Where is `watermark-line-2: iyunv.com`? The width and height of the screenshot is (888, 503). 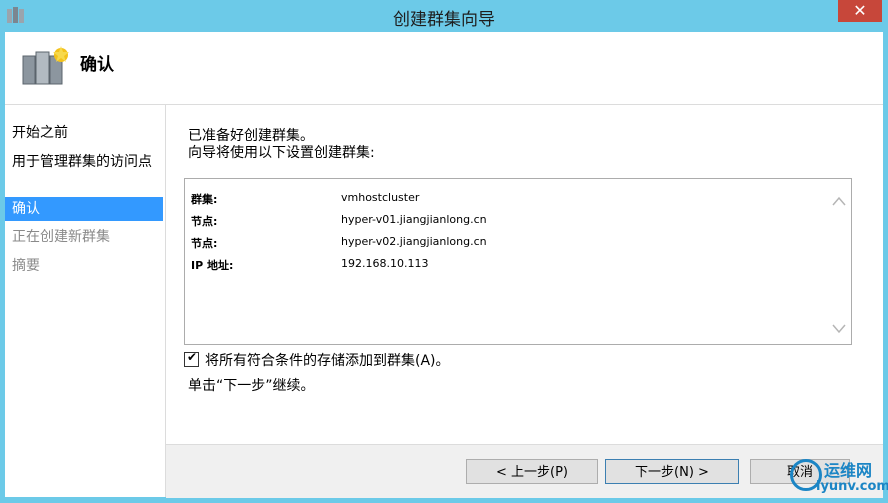 watermark-line-2: iyunv.com is located at coordinates (852, 486).